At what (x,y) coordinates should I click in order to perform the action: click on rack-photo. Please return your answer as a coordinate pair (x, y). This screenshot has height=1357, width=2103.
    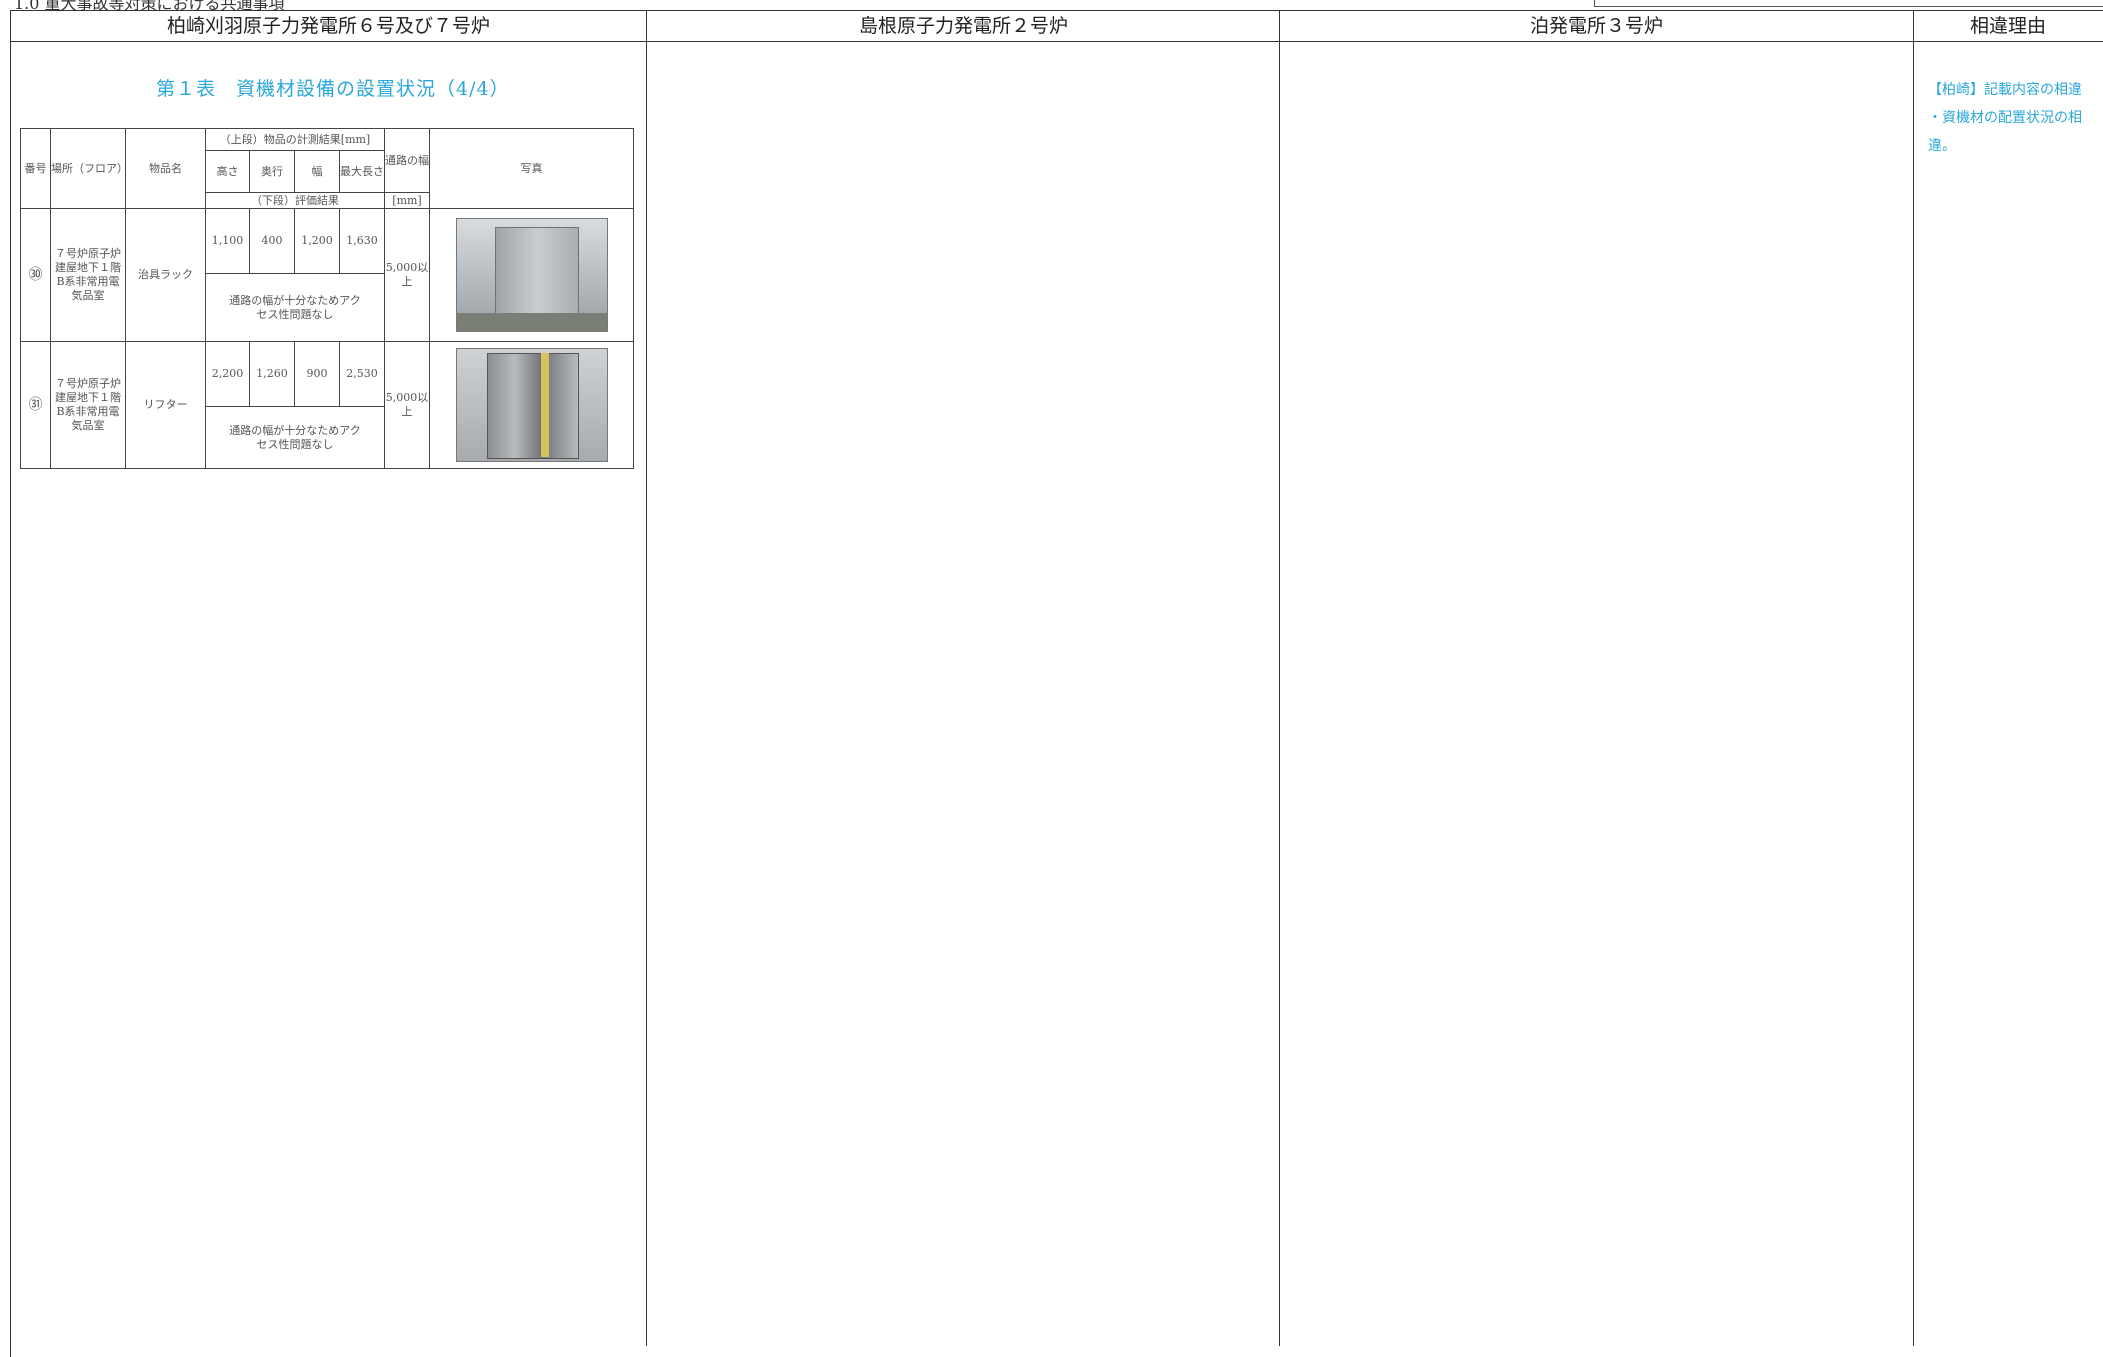
    Looking at the image, I should click on (531, 275).